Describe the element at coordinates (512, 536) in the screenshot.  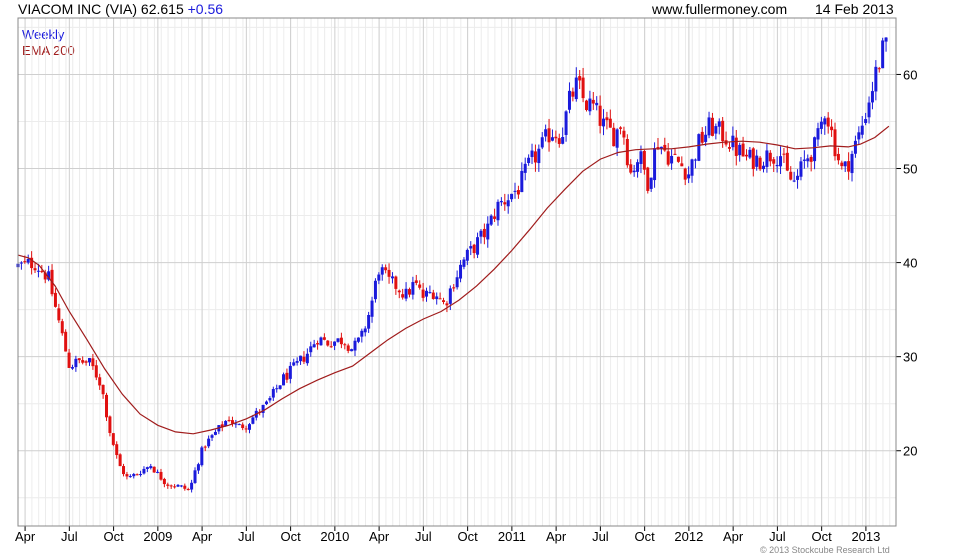
I see `x-tick-label: 2011` at that location.